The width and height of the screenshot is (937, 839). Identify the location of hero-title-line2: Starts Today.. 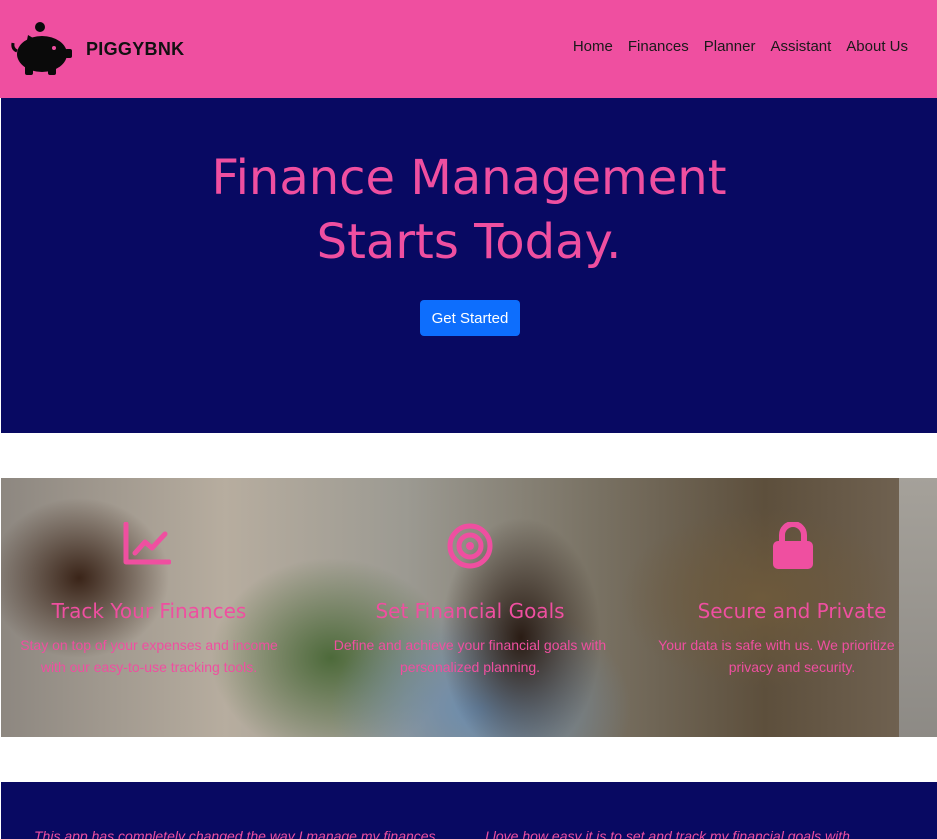
(469, 242).